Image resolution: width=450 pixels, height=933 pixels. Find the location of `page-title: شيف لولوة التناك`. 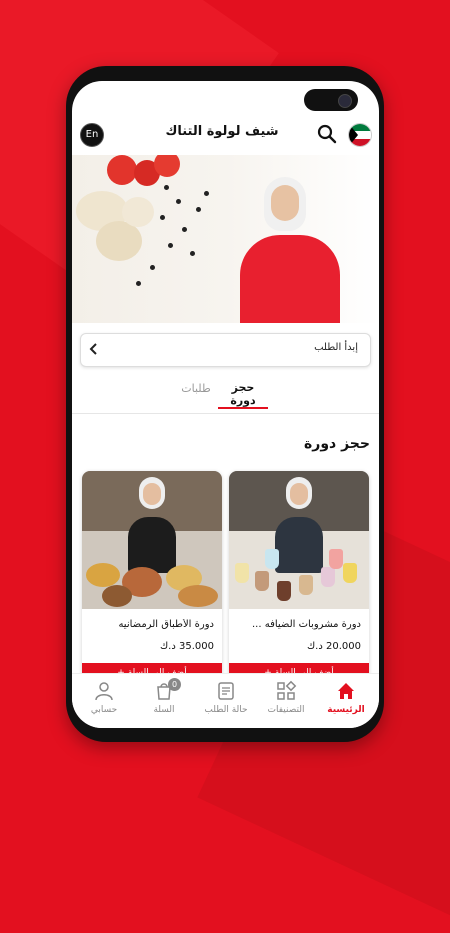

page-title: شيف لولوة التناك is located at coordinates (222, 131).